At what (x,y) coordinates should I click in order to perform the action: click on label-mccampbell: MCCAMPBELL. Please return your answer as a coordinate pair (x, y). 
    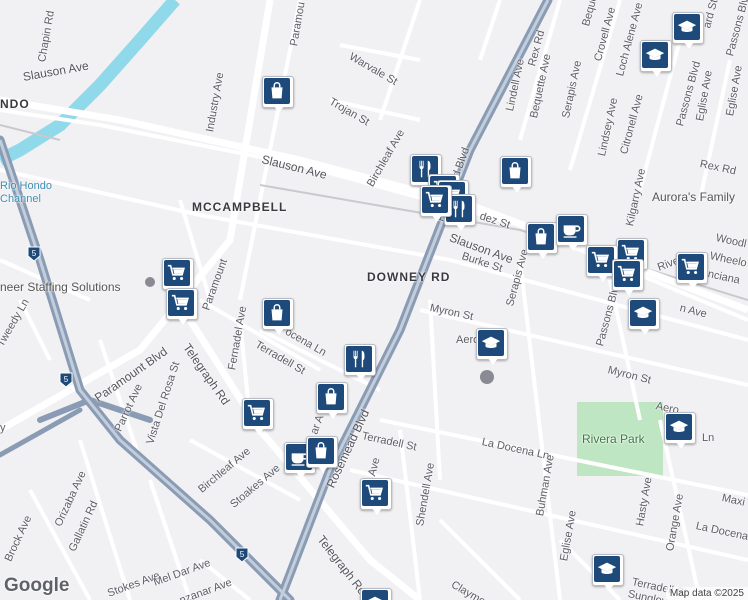
    Looking at the image, I should click on (240, 207).